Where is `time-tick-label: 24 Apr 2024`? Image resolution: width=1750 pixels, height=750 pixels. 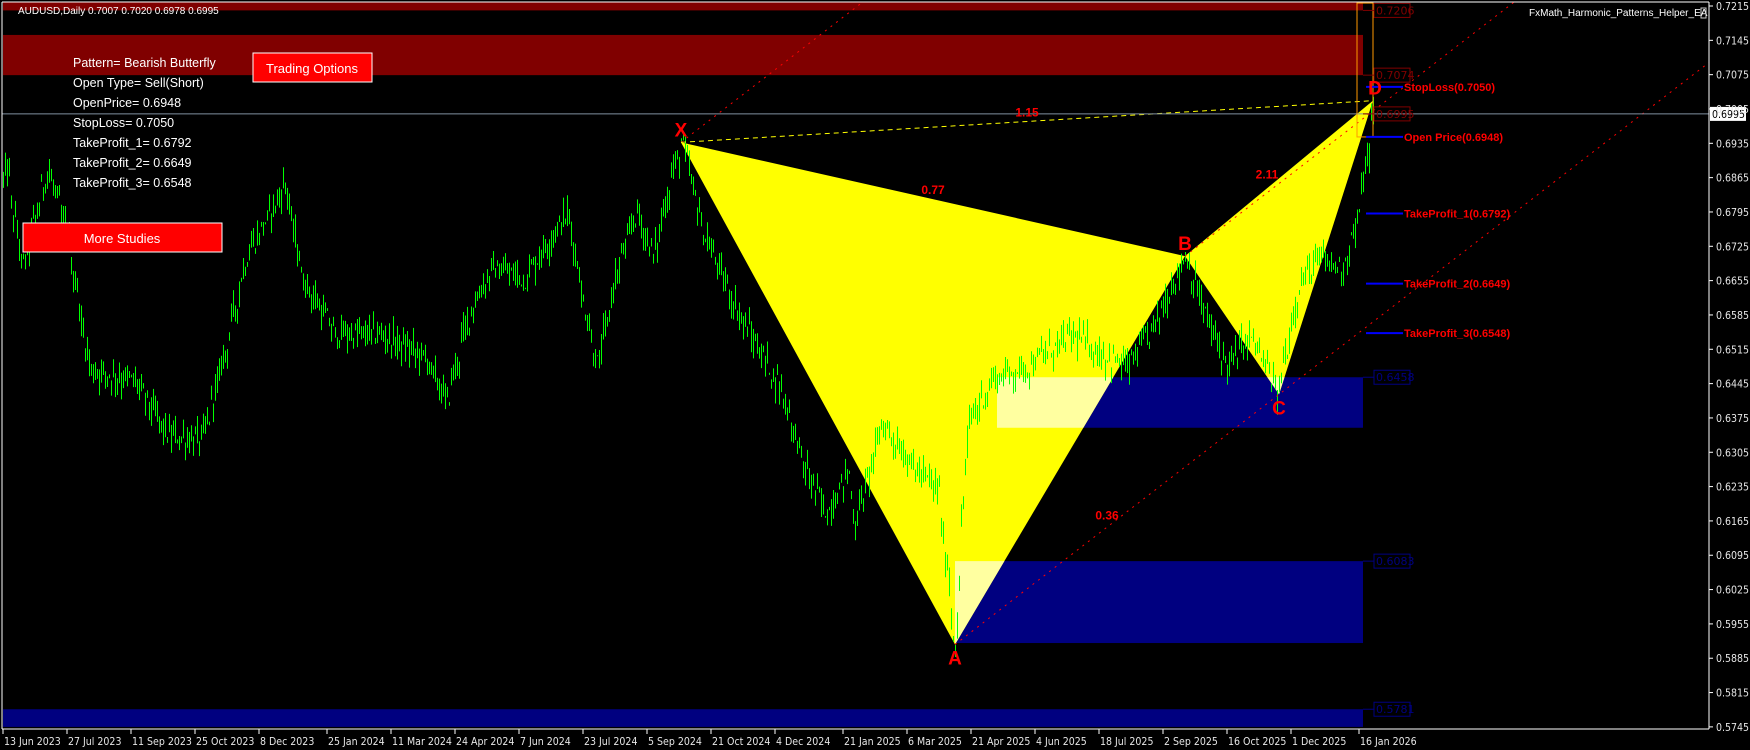 time-tick-label: 24 Apr 2024 is located at coordinates (485, 742).